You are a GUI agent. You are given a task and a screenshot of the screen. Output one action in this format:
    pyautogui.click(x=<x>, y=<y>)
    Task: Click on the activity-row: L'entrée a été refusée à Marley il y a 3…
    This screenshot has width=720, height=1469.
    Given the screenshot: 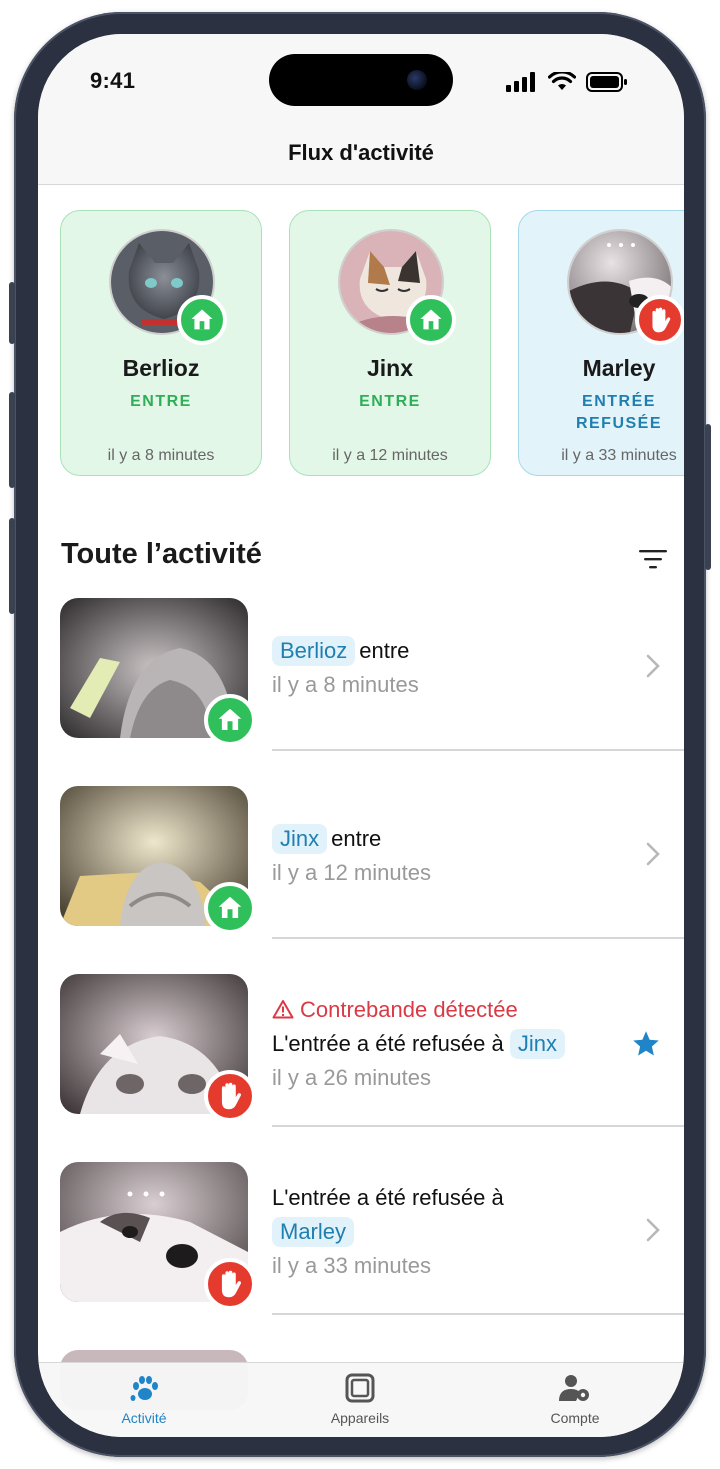 What is the action you would take?
    pyautogui.click(x=361, y=1256)
    